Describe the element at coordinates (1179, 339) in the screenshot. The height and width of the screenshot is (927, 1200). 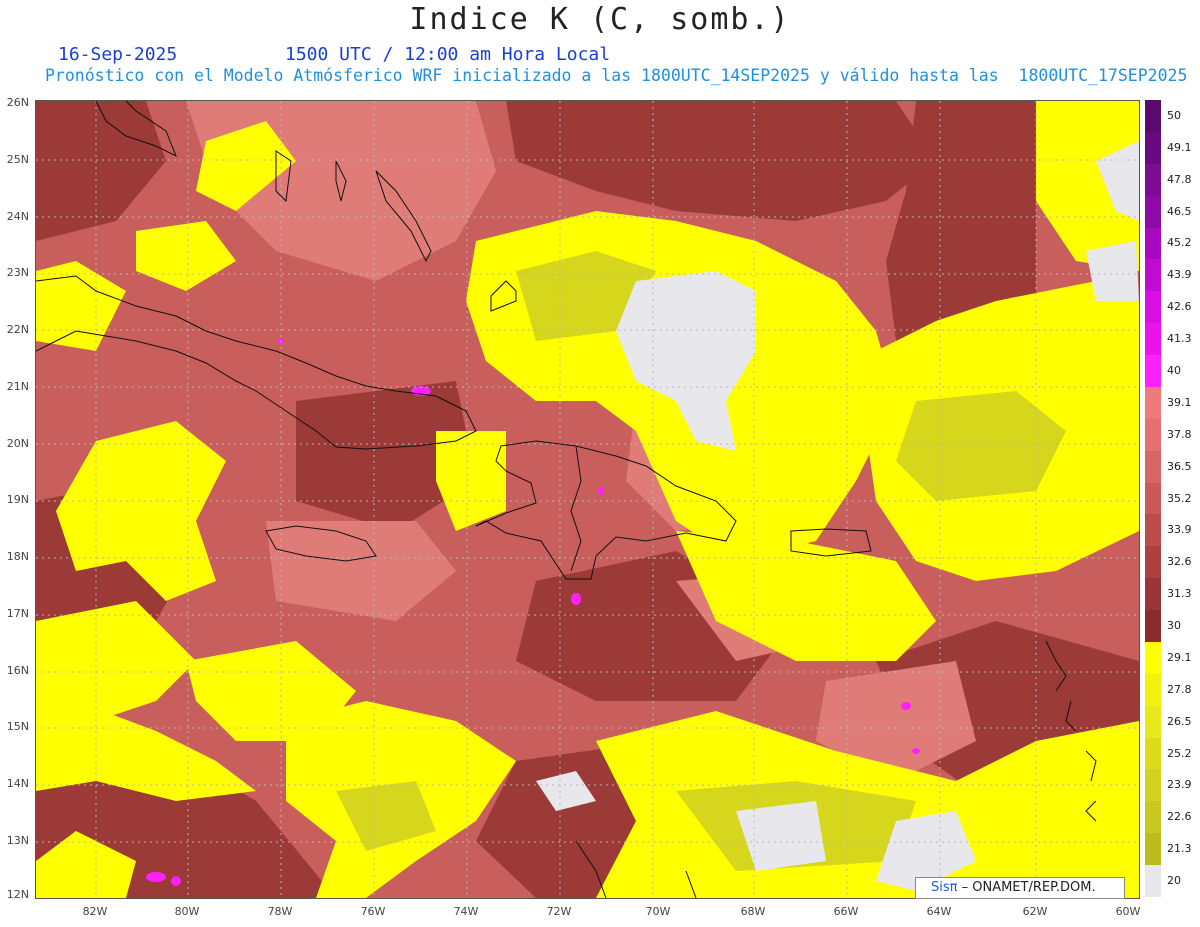
I see `colorbar-label: 41.3` at that location.